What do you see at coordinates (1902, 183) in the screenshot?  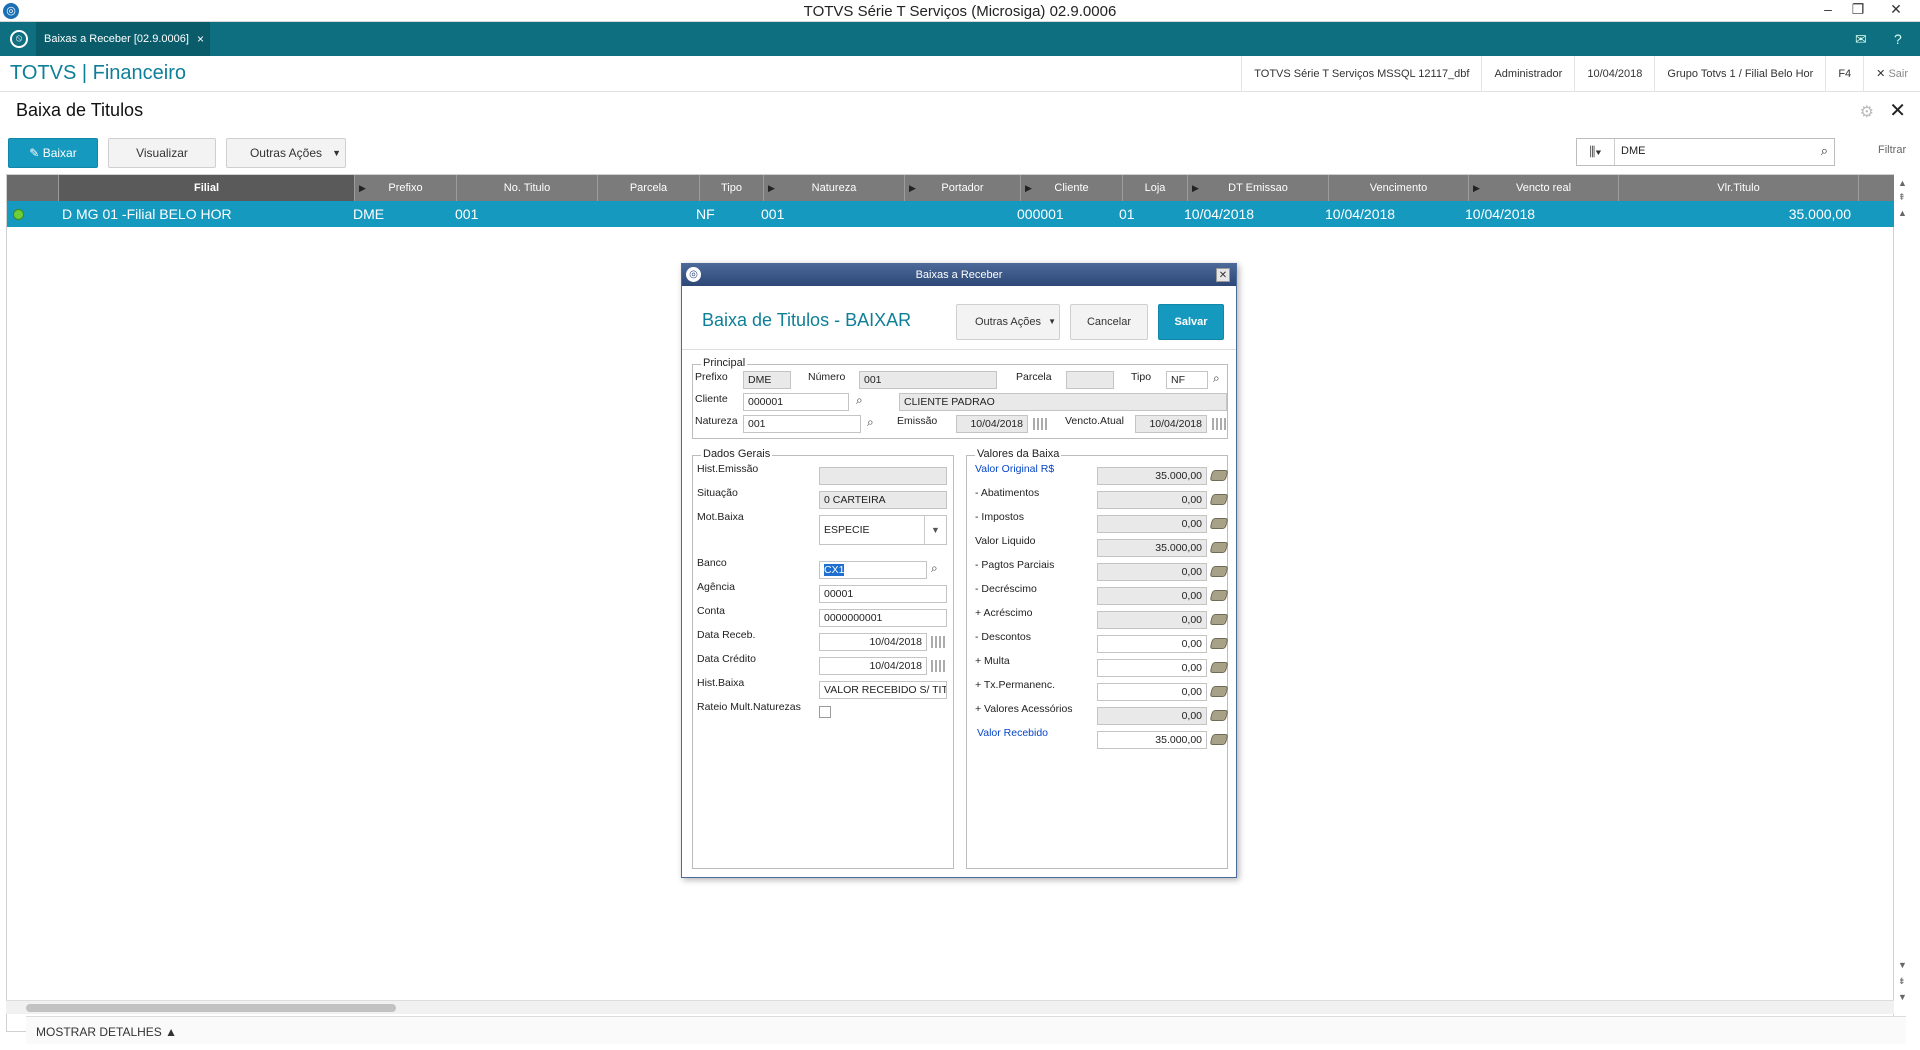 I see `scroll-top-icon: ▲` at bounding box center [1902, 183].